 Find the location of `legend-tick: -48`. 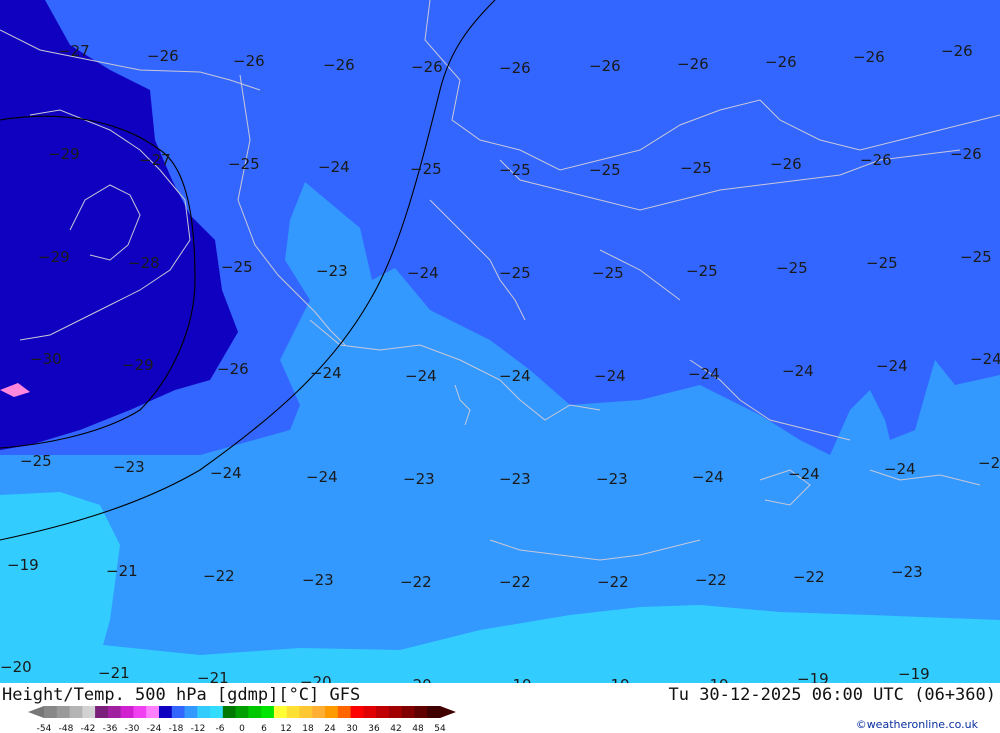

legend-tick: -48 is located at coordinates (66, 728).